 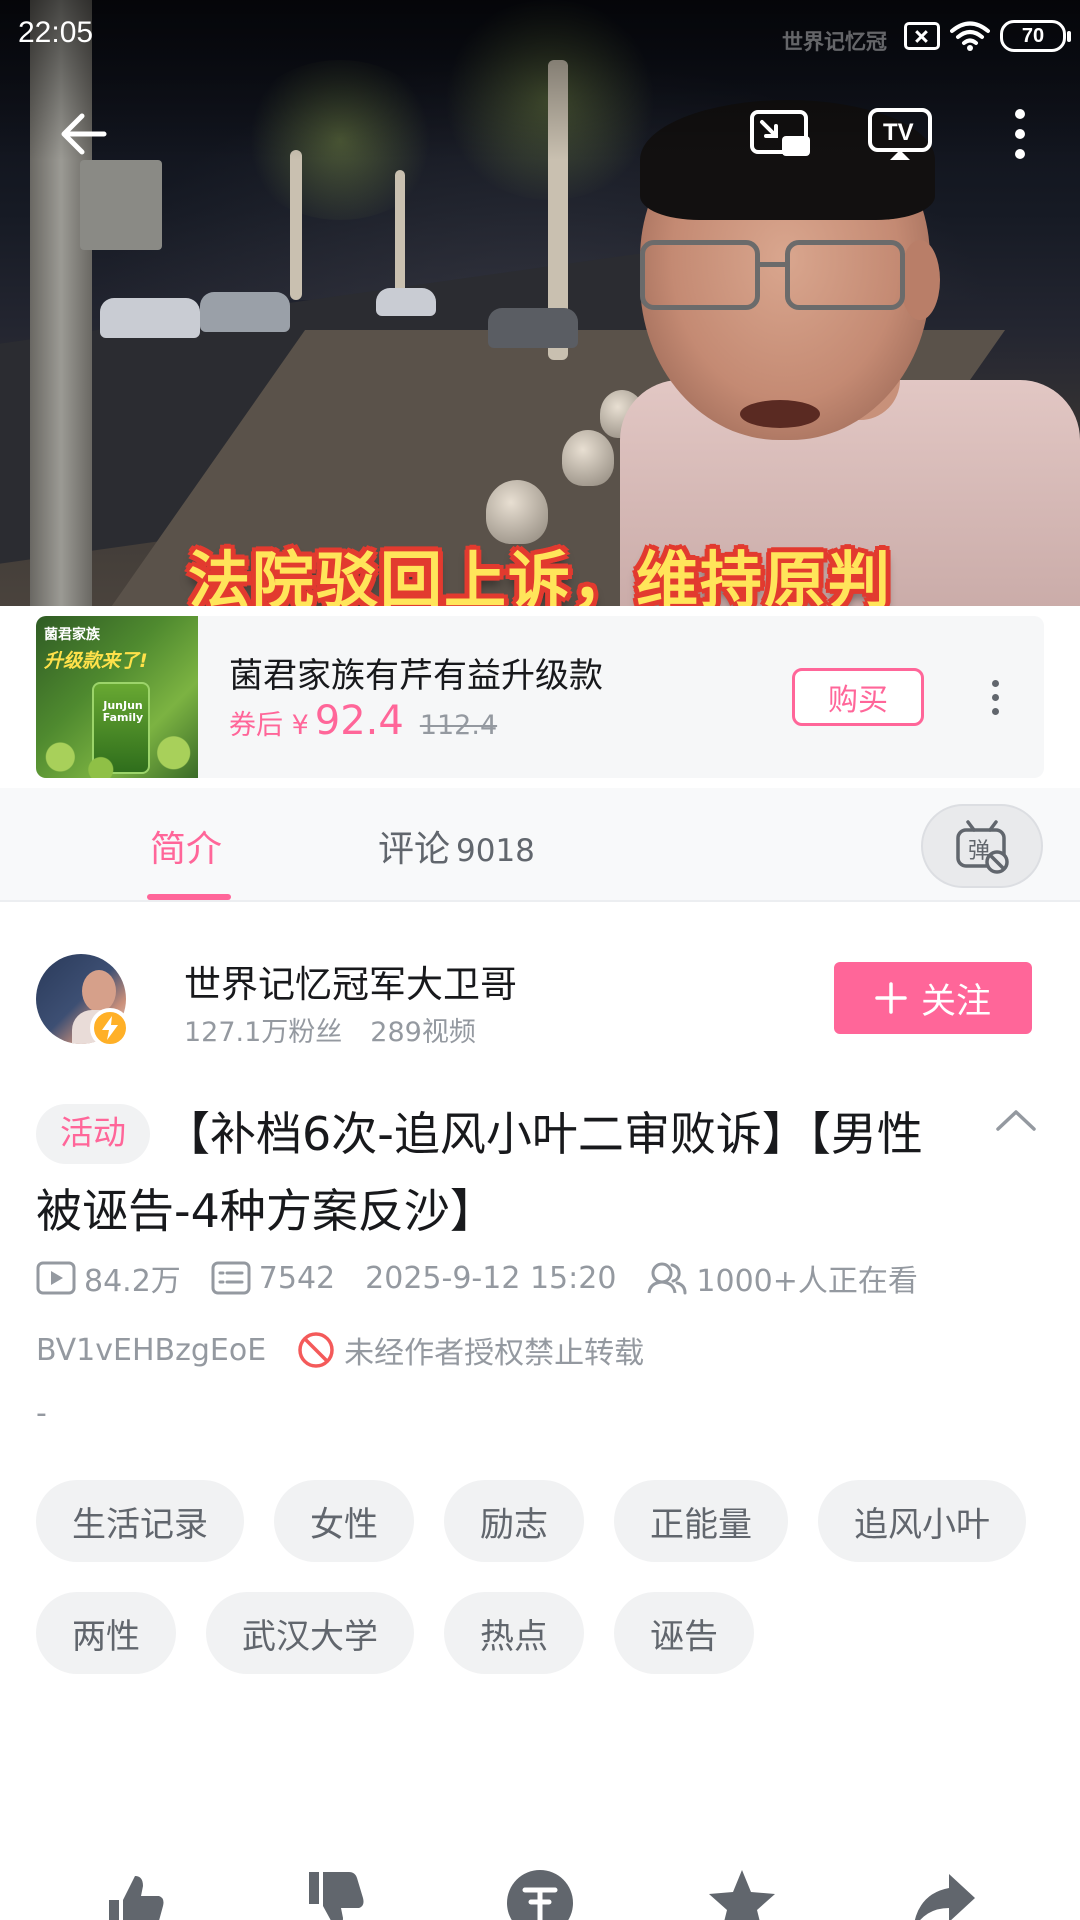 I want to click on share-button, so click(x=944, y=1894).